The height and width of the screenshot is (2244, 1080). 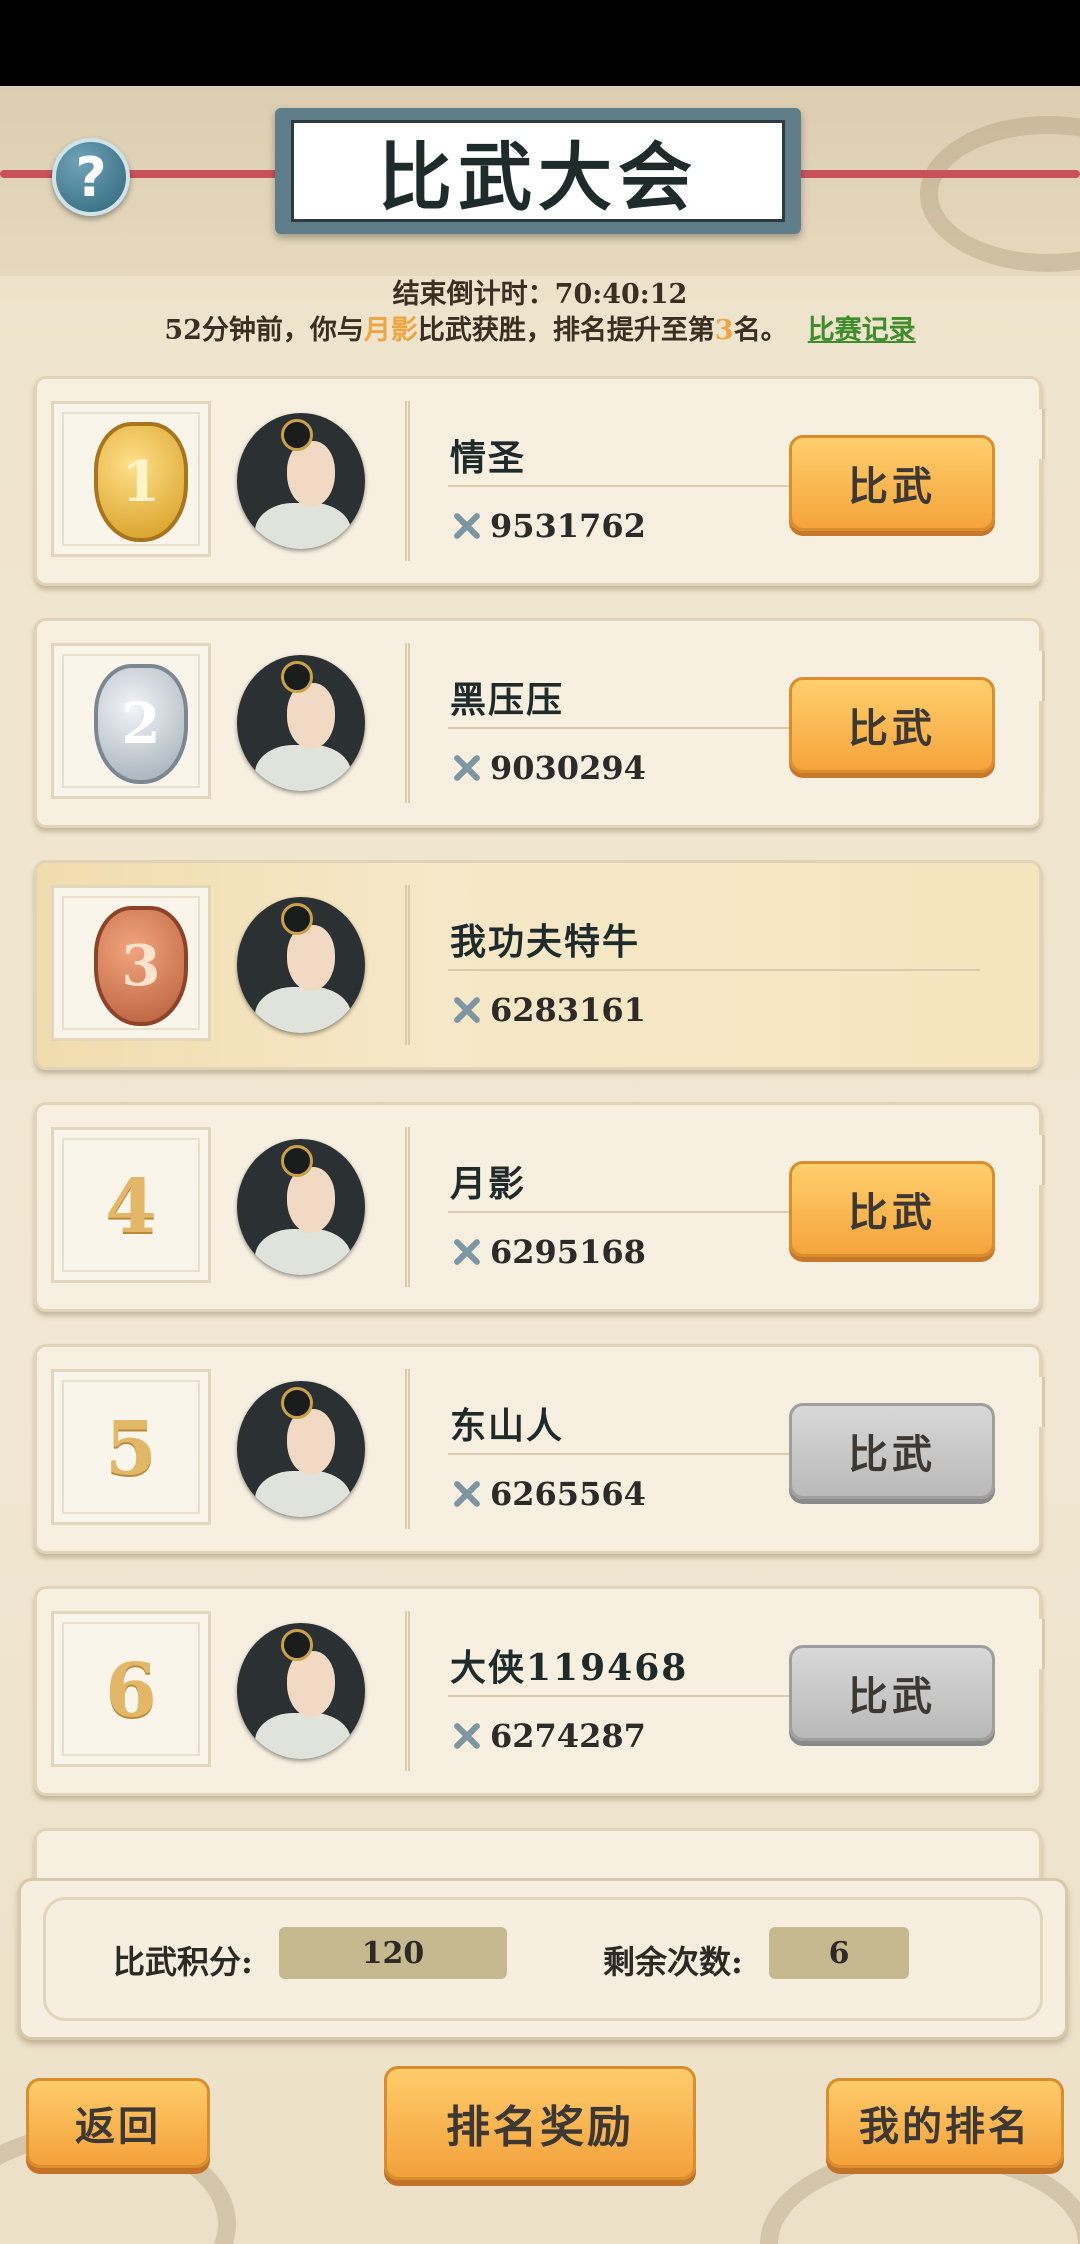 What do you see at coordinates (539, 723) in the screenshot?
I see `ranking-row: 2 黑压压 9030294 比武` at bounding box center [539, 723].